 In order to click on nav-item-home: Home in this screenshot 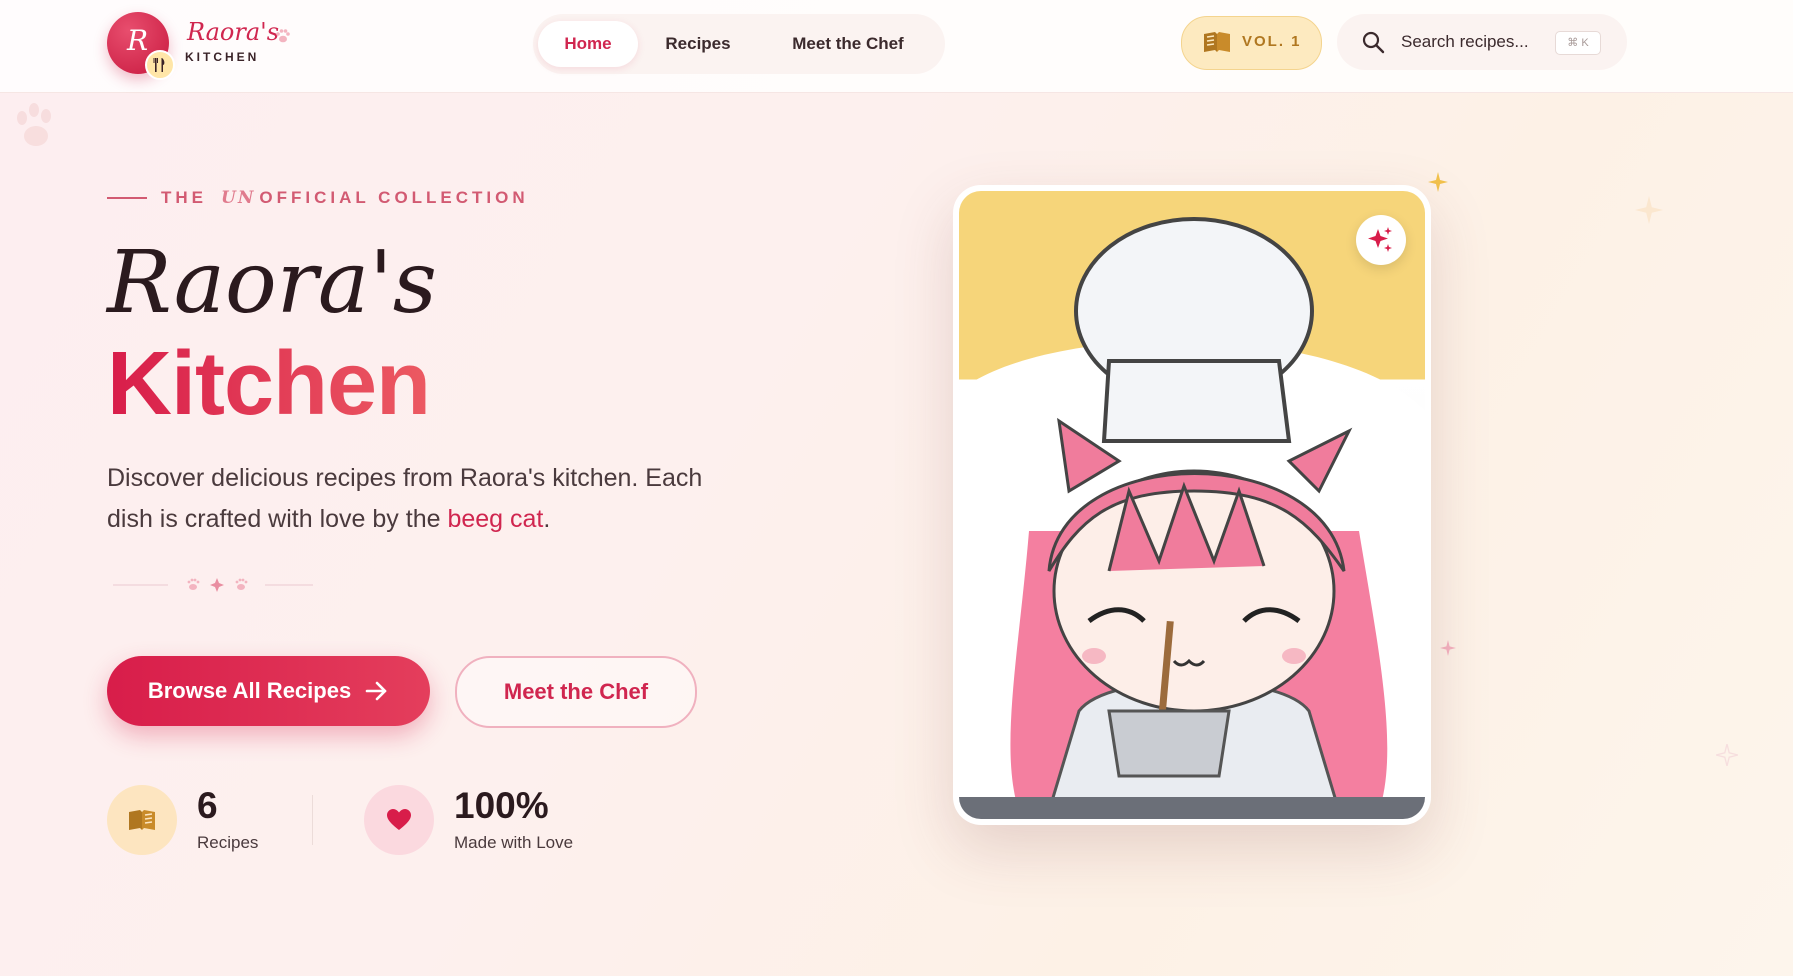, I will do `click(588, 44)`.